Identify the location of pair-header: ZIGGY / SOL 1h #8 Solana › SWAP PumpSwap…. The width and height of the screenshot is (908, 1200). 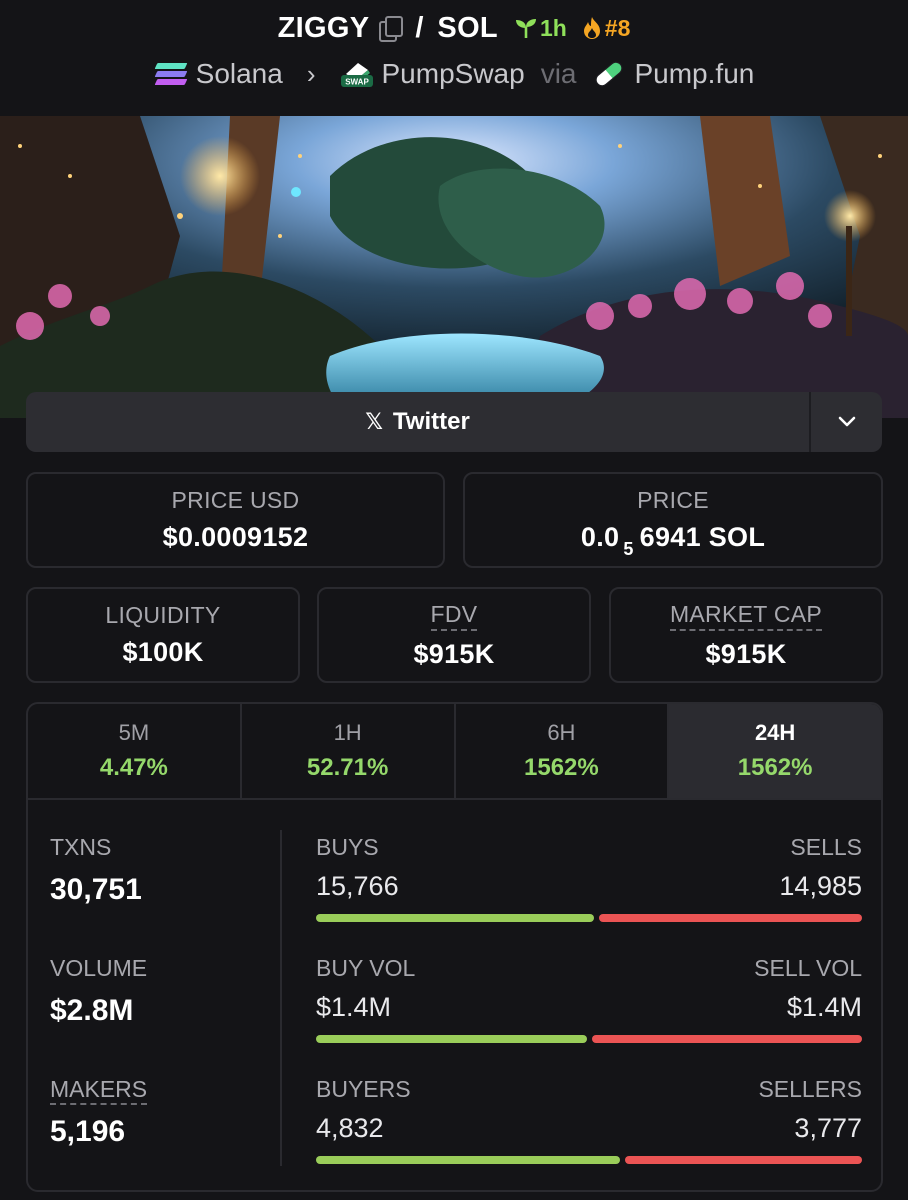
(454, 58).